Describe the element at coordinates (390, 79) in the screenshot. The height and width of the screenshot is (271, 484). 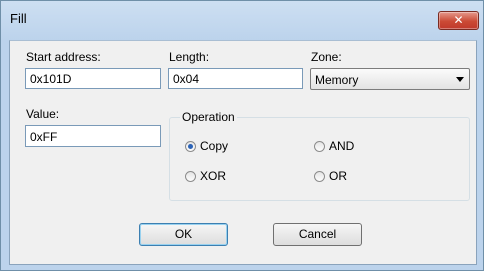
I see `zone-select: Memory` at that location.